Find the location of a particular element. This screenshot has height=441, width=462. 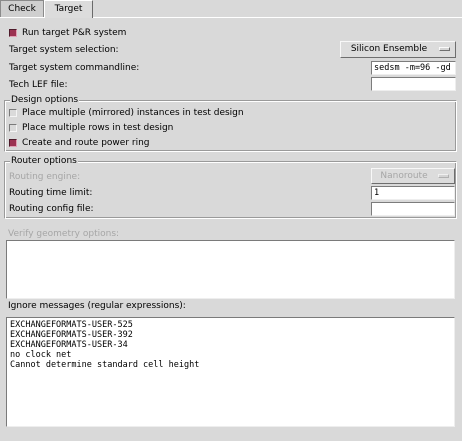

target-commandline-label: Target system commandline: is located at coordinates (74, 68).